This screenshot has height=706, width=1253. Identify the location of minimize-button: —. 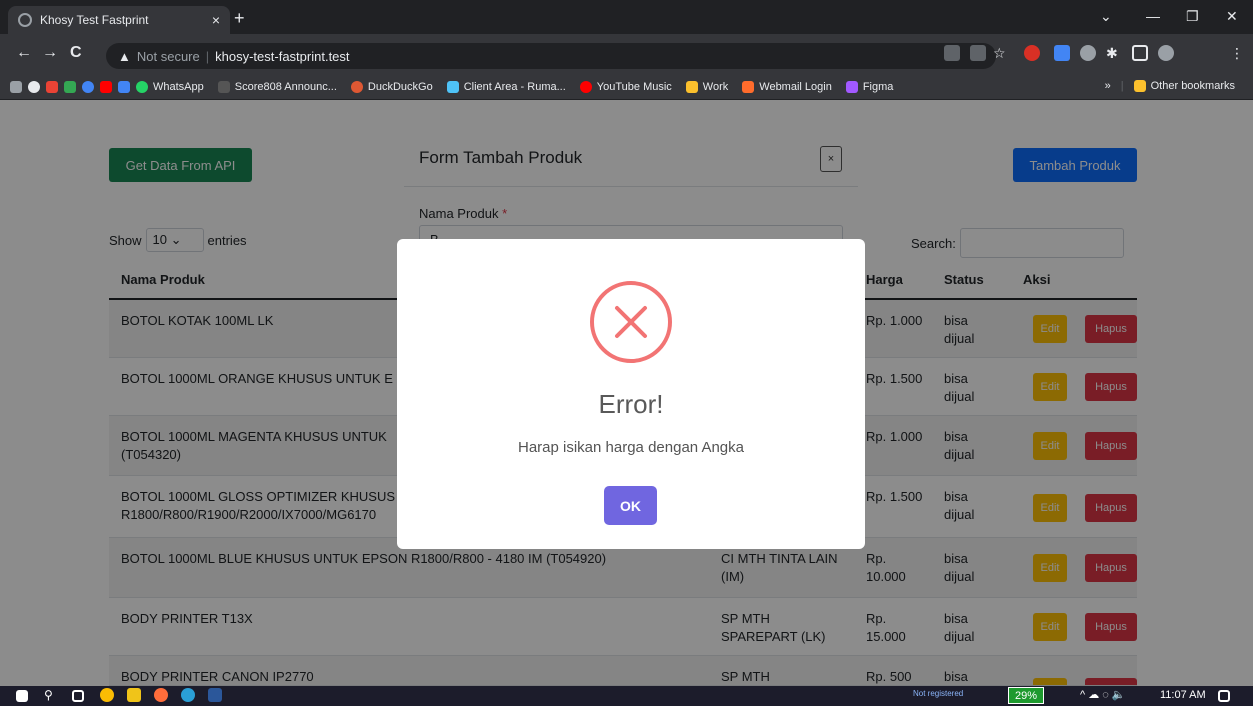
(1153, 16).